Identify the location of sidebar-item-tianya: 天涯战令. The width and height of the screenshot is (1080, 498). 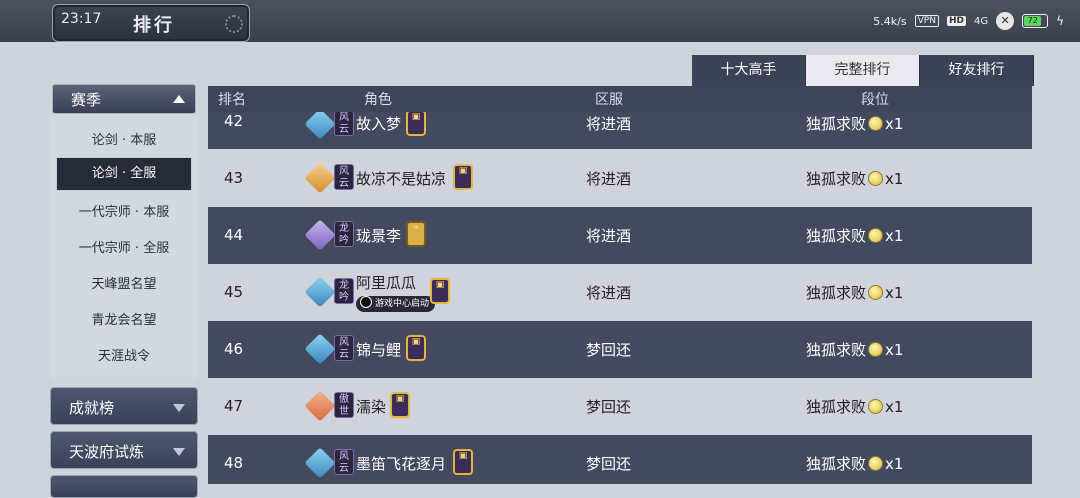
(124, 357).